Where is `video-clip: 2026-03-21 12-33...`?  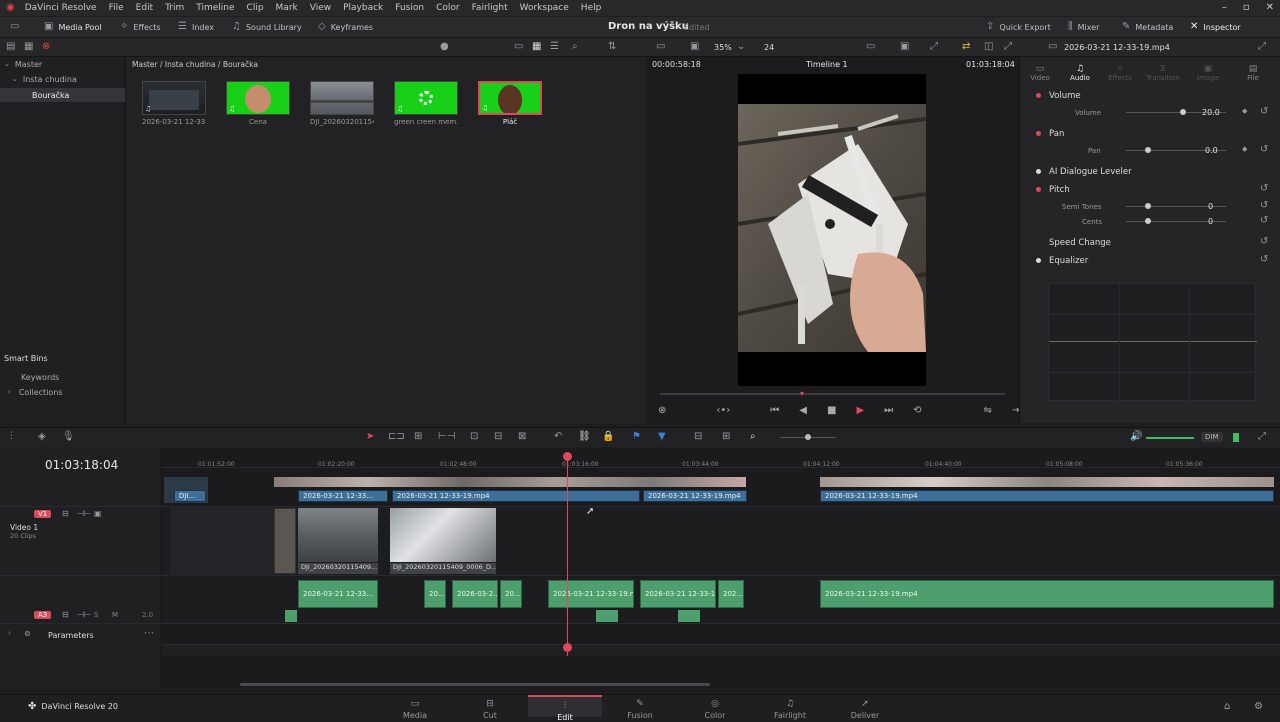
video-clip: 2026-03-21 12-33... is located at coordinates (343, 496).